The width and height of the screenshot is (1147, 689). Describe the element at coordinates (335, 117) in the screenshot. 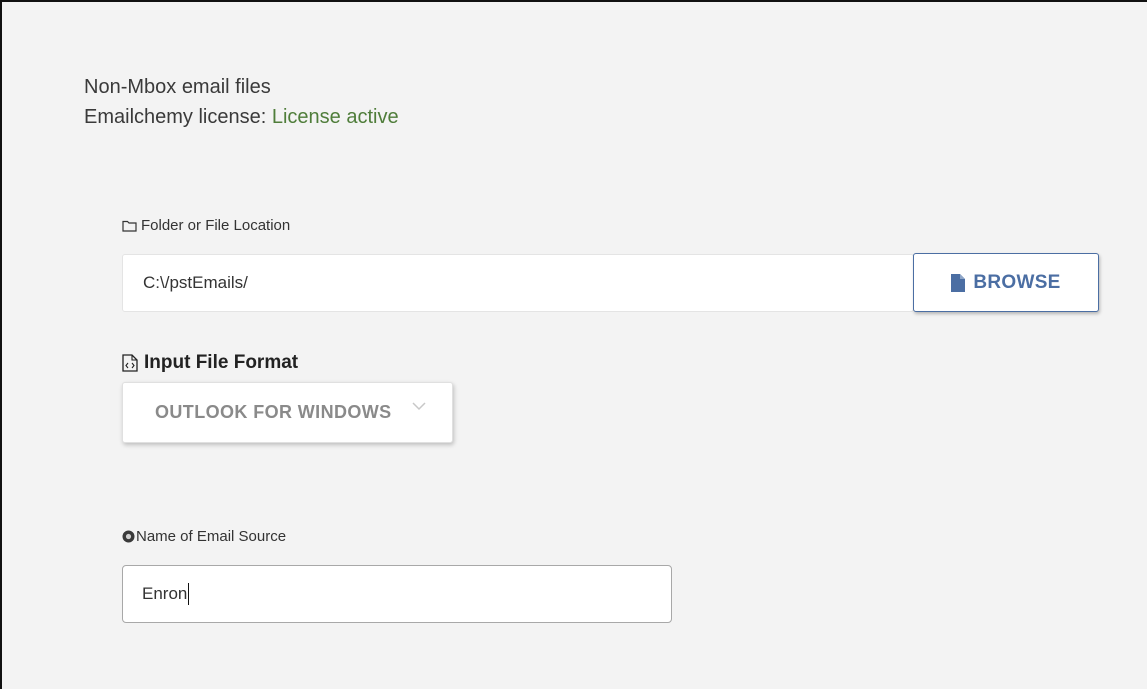

I see `license-status: License active` at that location.